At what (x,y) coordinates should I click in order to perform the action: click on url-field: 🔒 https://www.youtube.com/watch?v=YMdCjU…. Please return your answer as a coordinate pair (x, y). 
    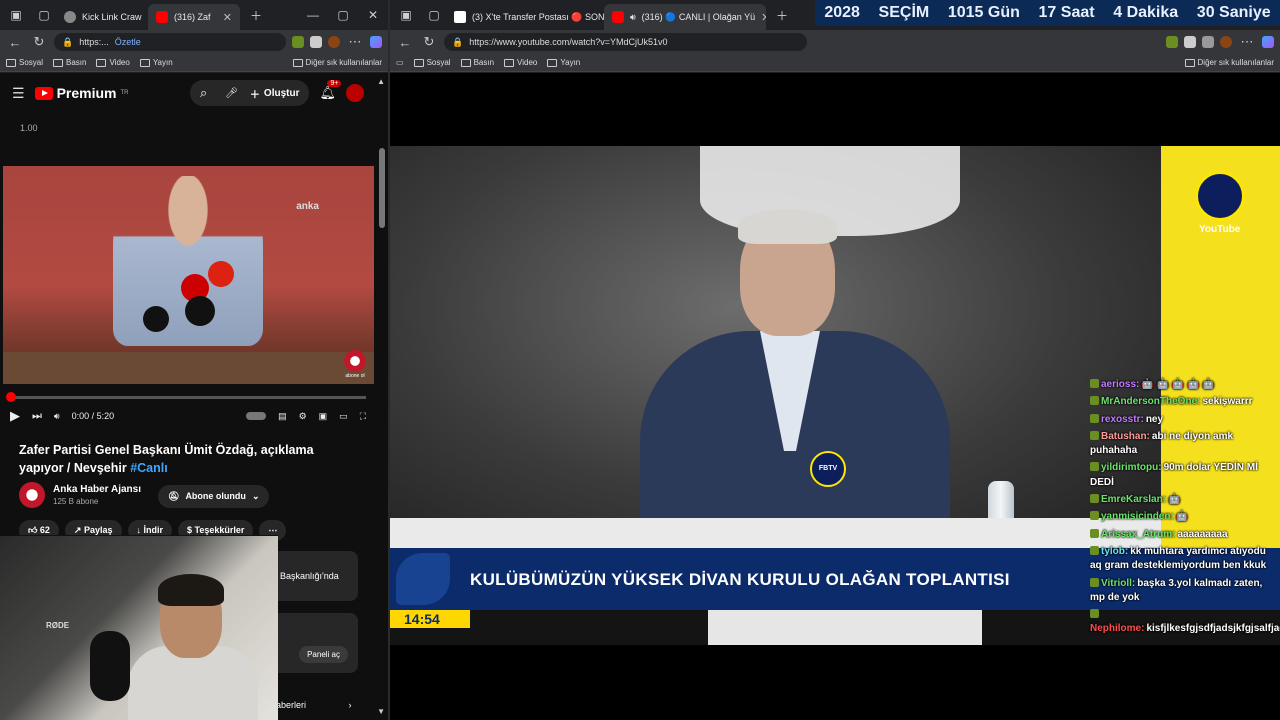
    Looking at the image, I should click on (625, 42).